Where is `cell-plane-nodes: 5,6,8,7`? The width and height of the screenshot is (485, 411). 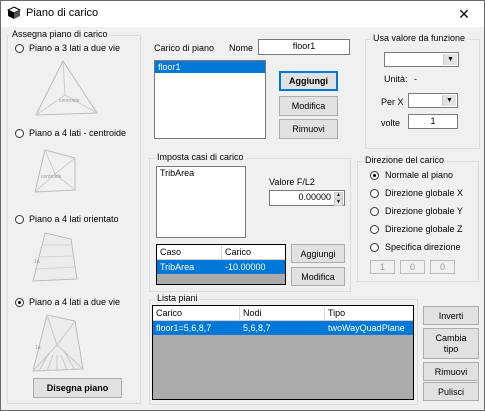 cell-plane-nodes: 5,6,8,7 is located at coordinates (257, 328).